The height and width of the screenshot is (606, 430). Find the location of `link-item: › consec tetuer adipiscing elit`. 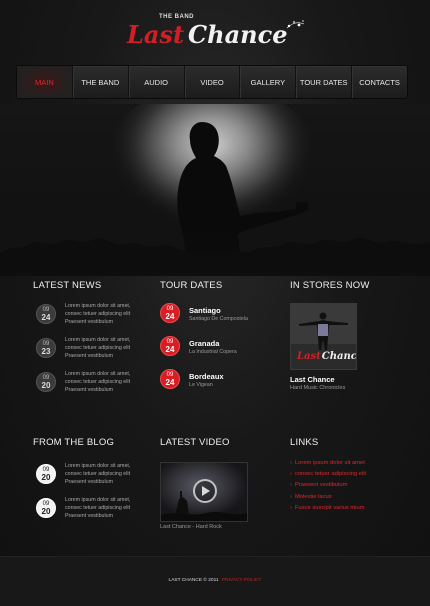

link-item: › consec tetuer adipiscing elit is located at coordinates (328, 474).